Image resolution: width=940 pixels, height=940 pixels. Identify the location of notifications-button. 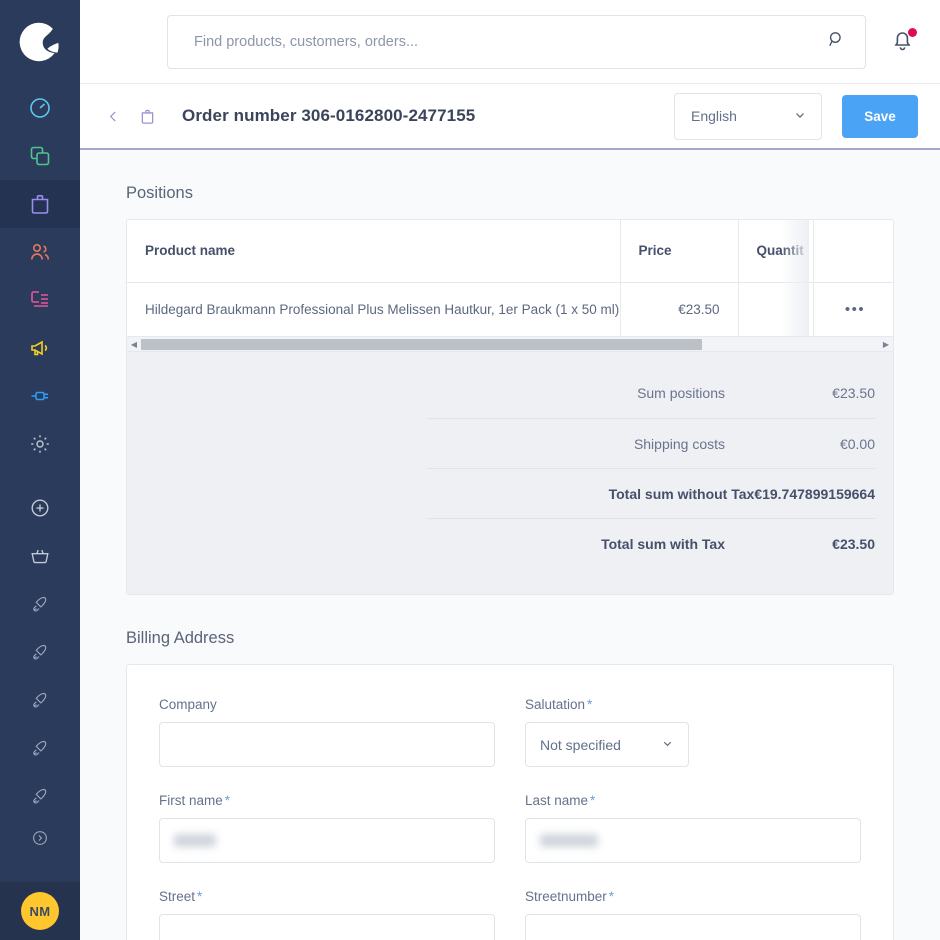
(904, 42).